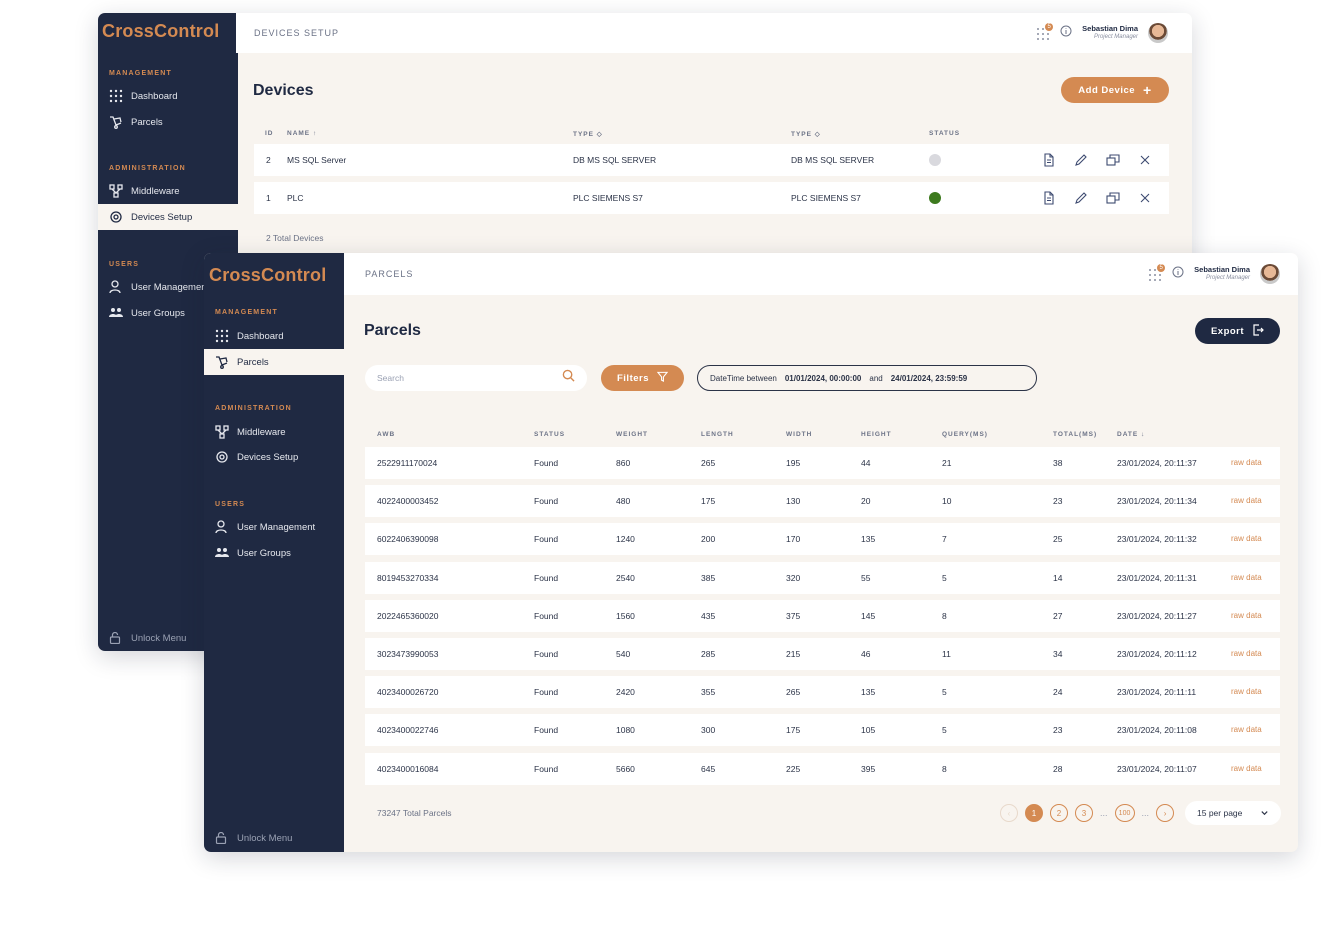 This screenshot has height=929, width=1344. What do you see at coordinates (708, 768) in the screenshot?
I see `length: 645` at bounding box center [708, 768].